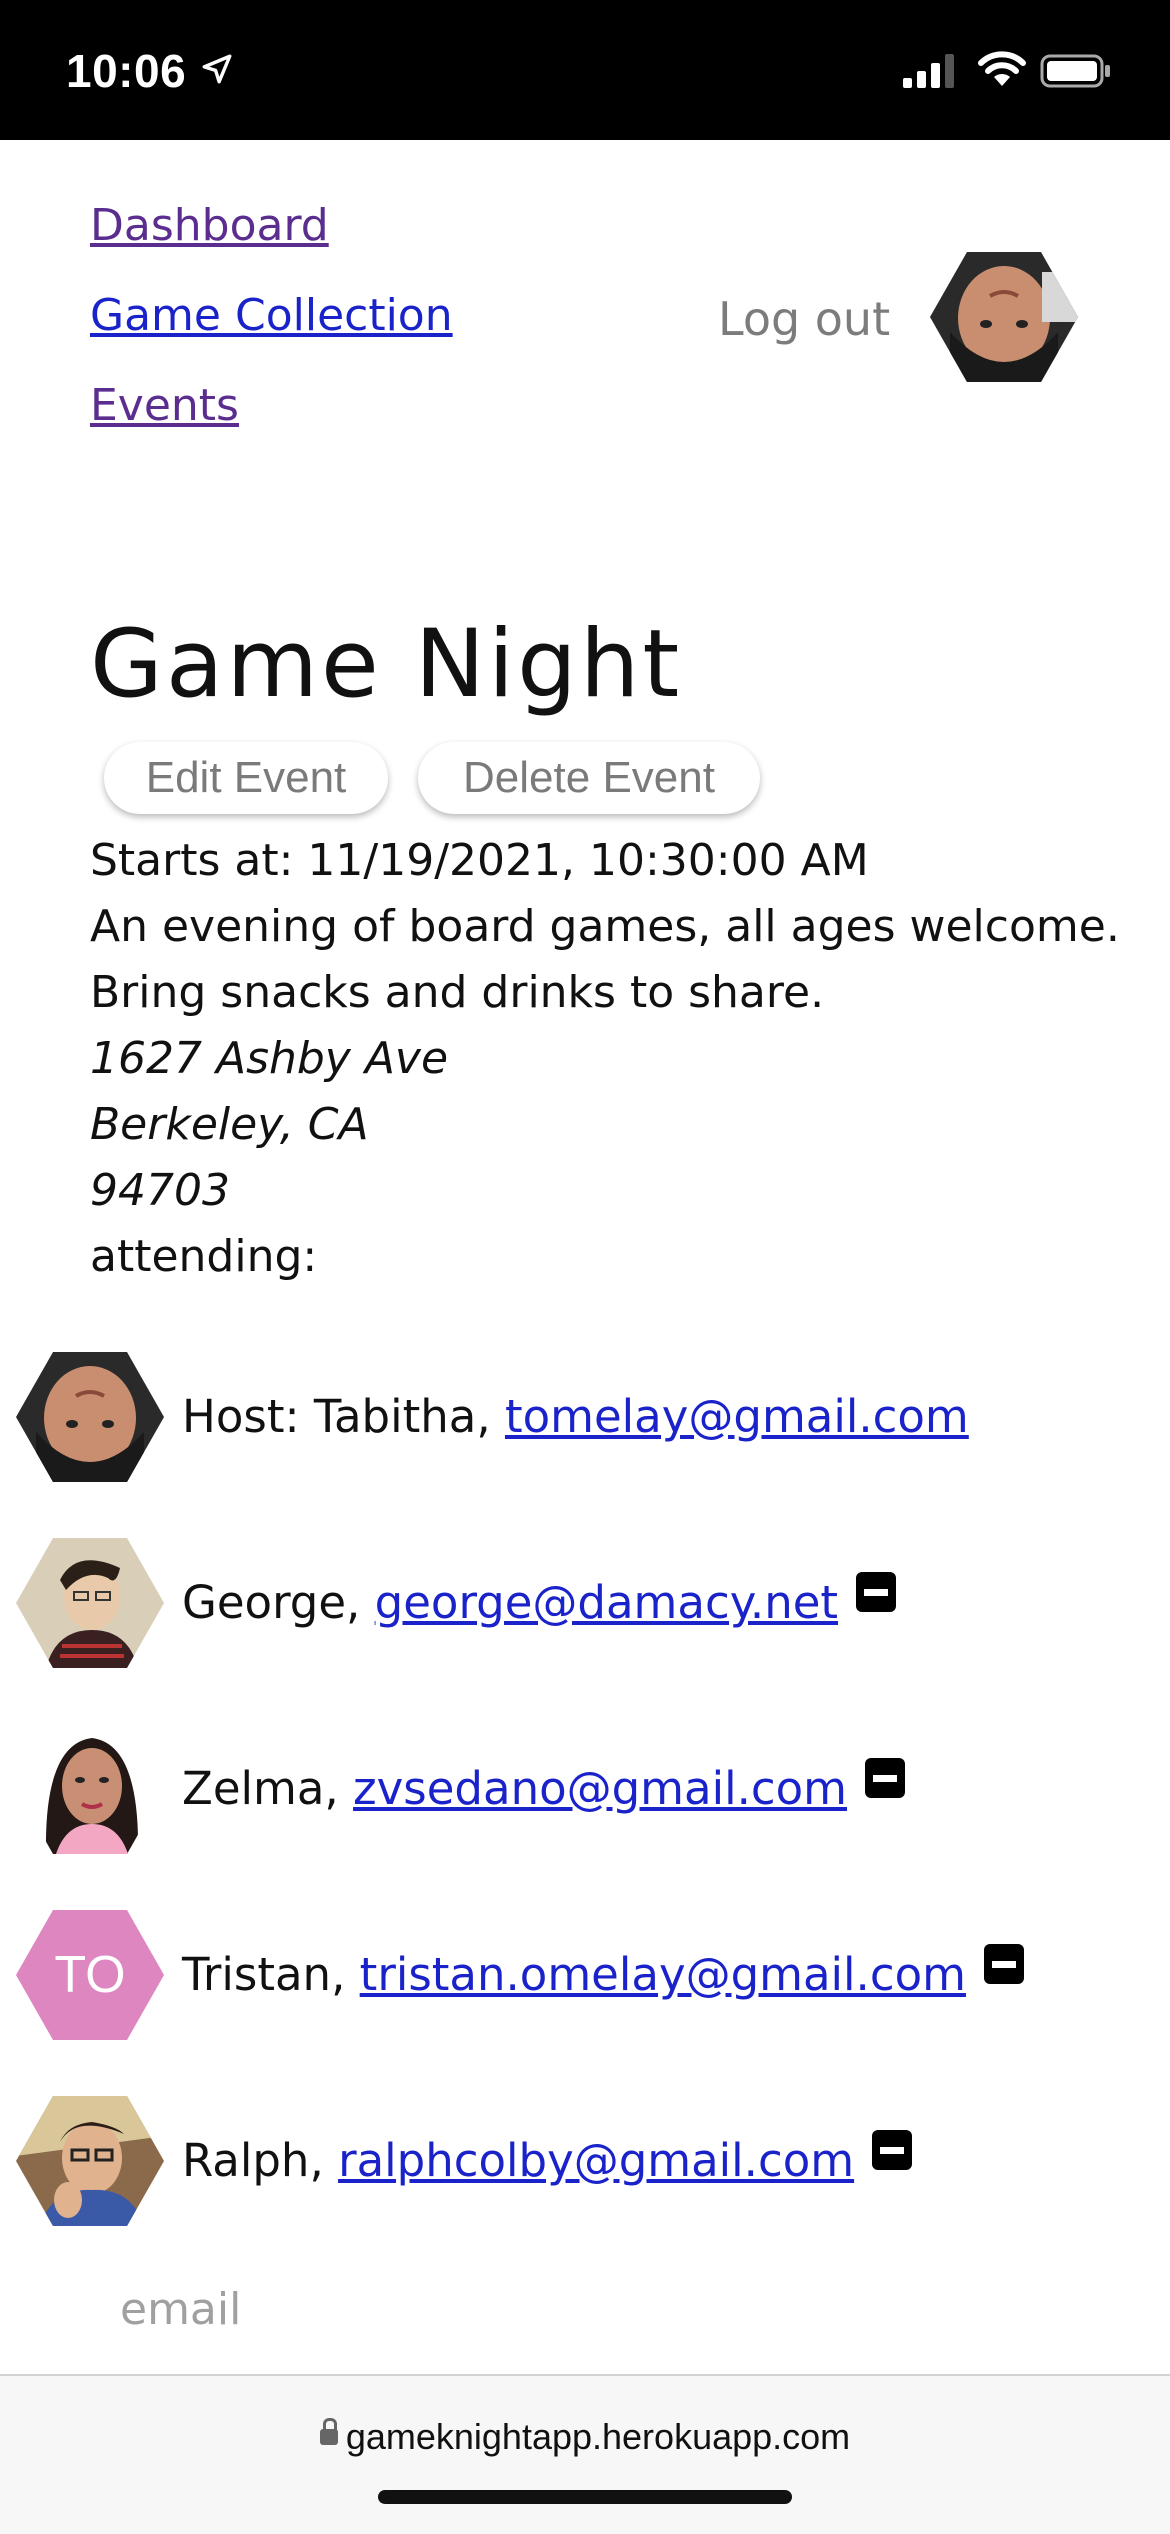  Describe the element at coordinates (1002, 68) in the screenshot. I see `wifi-icon` at that location.